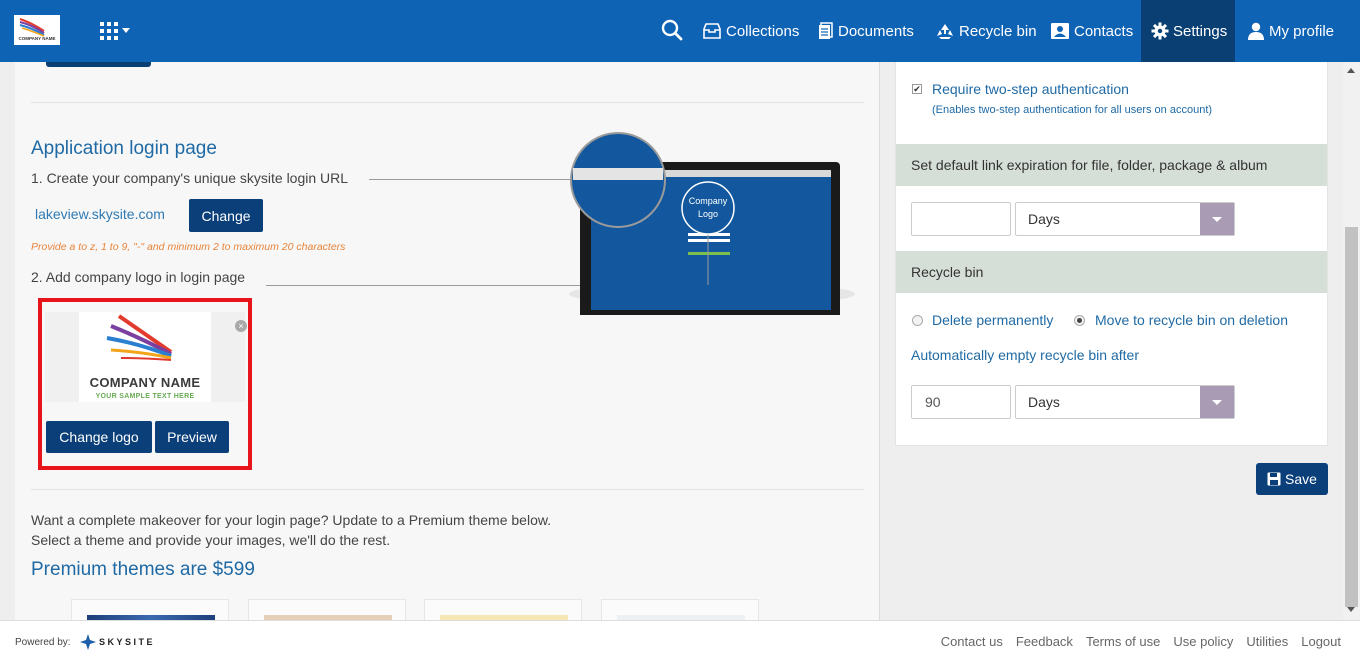  What do you see at coordinates (1044, 641) in the screenshot?
I see `footer-link-feedback: Feedback` at bounding box center [1044, 641].